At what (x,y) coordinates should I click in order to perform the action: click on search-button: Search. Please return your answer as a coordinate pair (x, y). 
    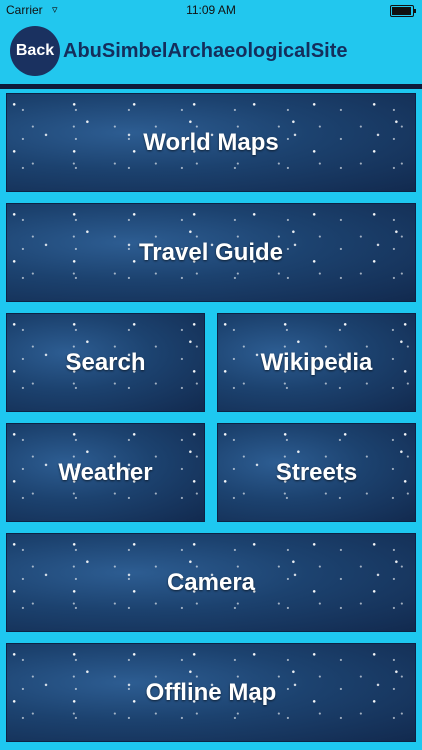
    Looking at the image, I should click on (105, 362).